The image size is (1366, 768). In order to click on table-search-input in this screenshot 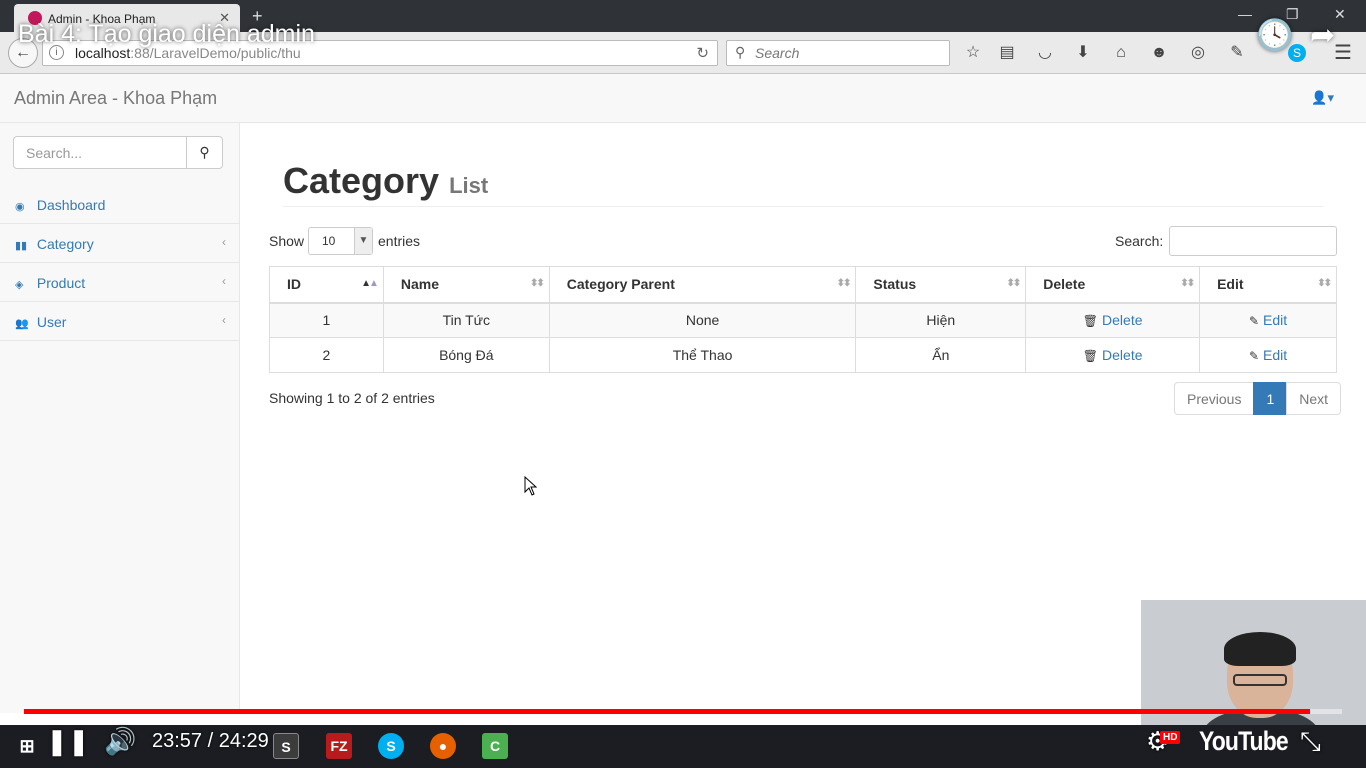, I will do `click(1253, 241)`.